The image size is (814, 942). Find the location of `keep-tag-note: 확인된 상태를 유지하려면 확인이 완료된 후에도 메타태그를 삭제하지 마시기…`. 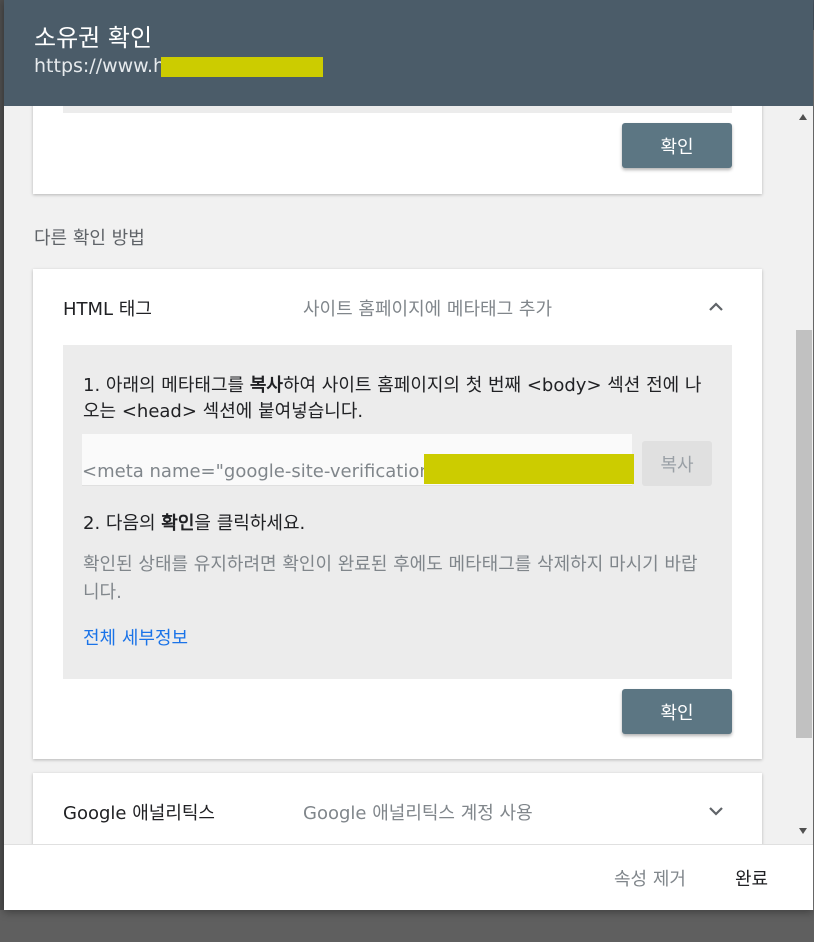

keep-tag-note: 확인된 상태를 유지하려면 확인이 완료된 후에도 메타태그를 삭제하지 마시기… is located at coordinates (390, 578).